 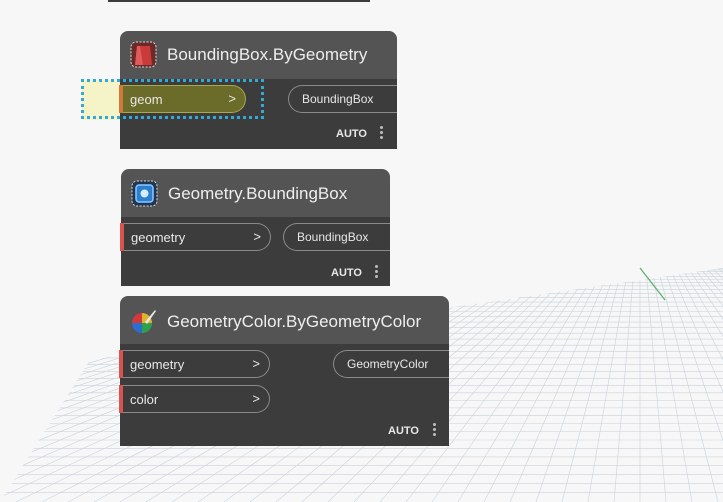 I want to click on node-title: GeometryColor.ByGeometryColor, so click(x=294, y=321).